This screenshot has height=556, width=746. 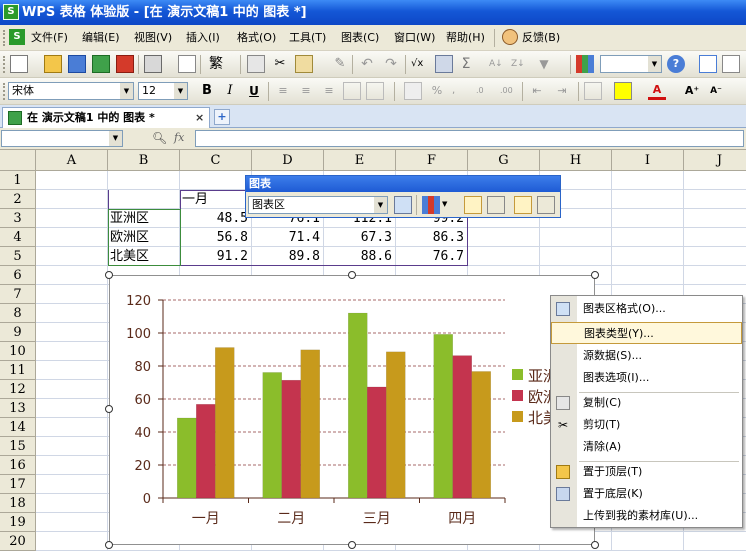 What do you see at coordinates (18, 256) in the screenshot?
I see `row-header-5: 5` at bounding box center [18, 256].